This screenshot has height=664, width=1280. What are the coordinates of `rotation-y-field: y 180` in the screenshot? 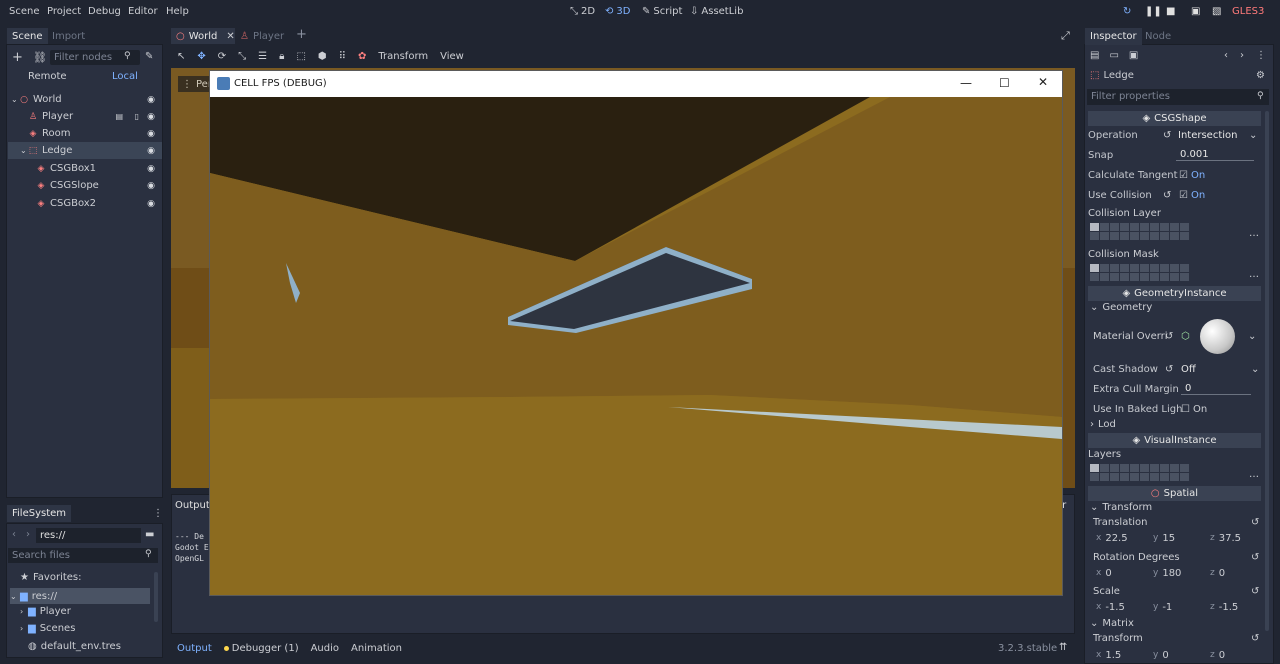 It's located at (1181, 573).